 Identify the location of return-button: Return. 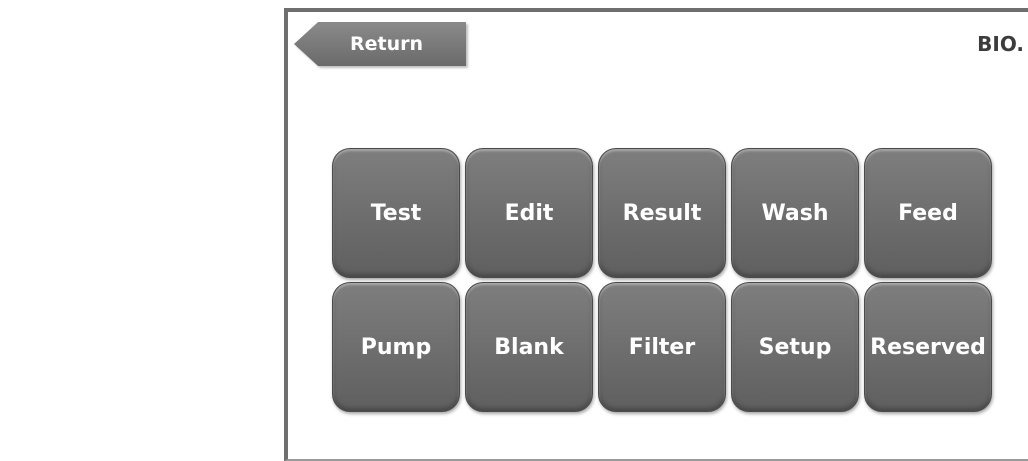
(380, 44).